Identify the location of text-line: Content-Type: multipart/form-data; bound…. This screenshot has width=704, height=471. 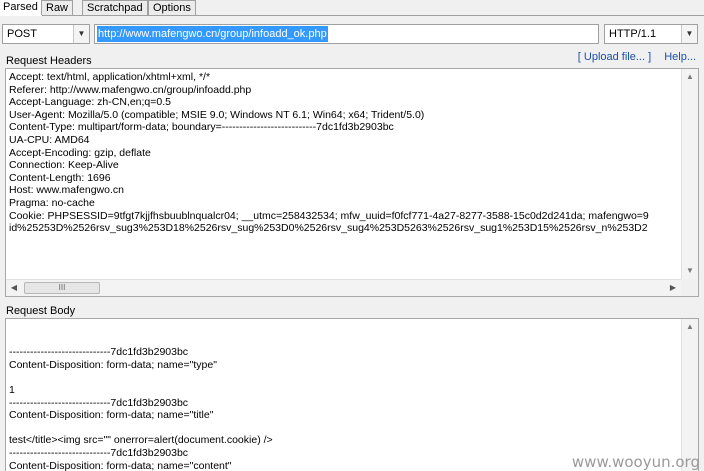
(201, 127).